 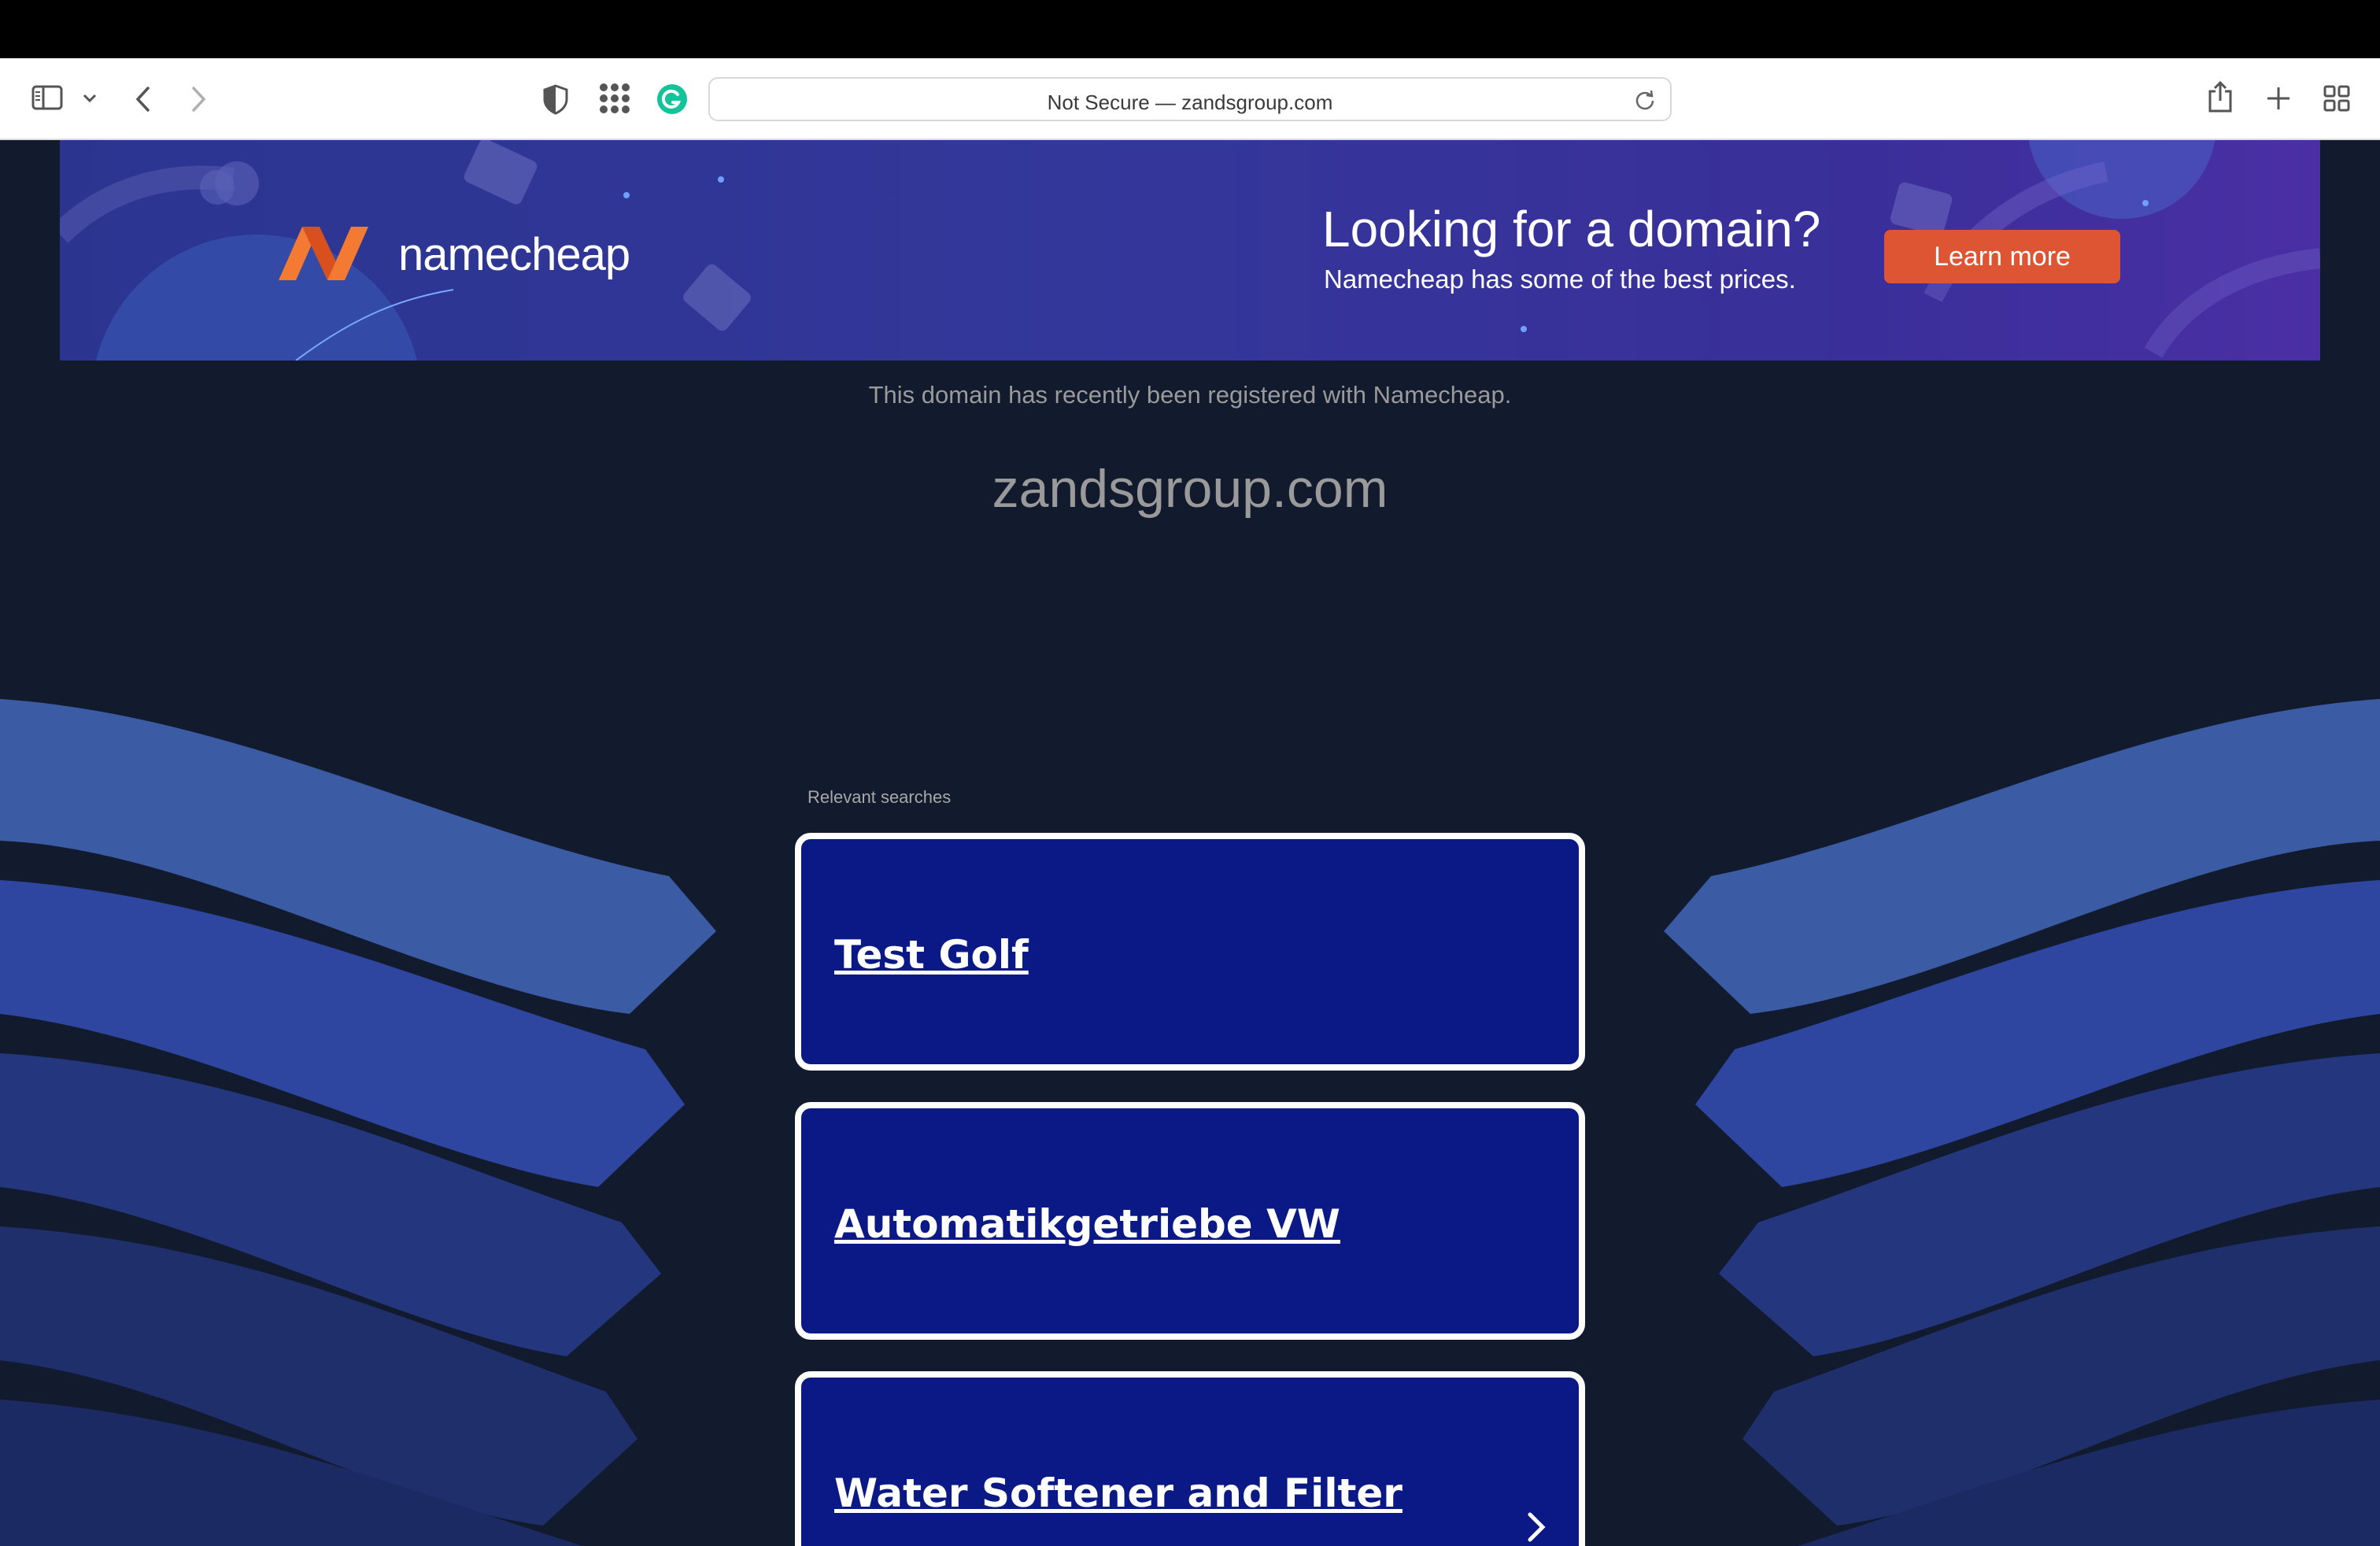 I want to click on forward-arrow-icon, so click(x=198, y=99).